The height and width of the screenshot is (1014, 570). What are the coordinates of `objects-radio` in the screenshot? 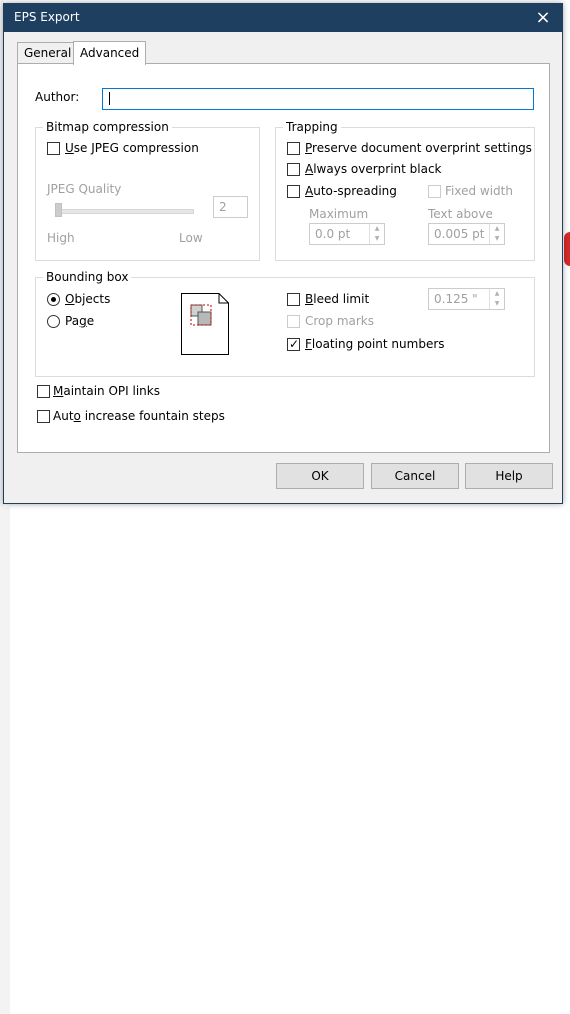 It's located at (53, 299).